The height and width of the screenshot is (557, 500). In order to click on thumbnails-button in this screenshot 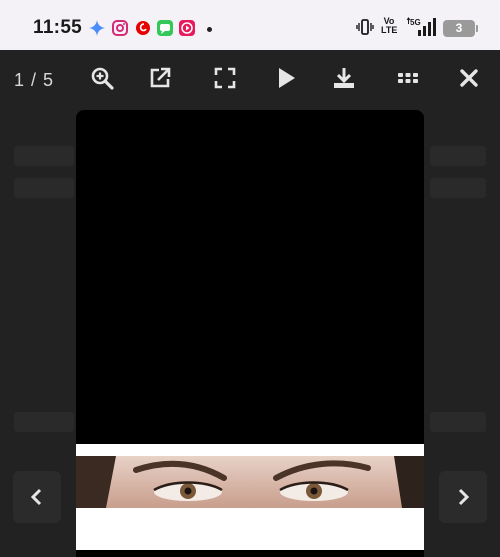, I will do `click(408, 78)`.